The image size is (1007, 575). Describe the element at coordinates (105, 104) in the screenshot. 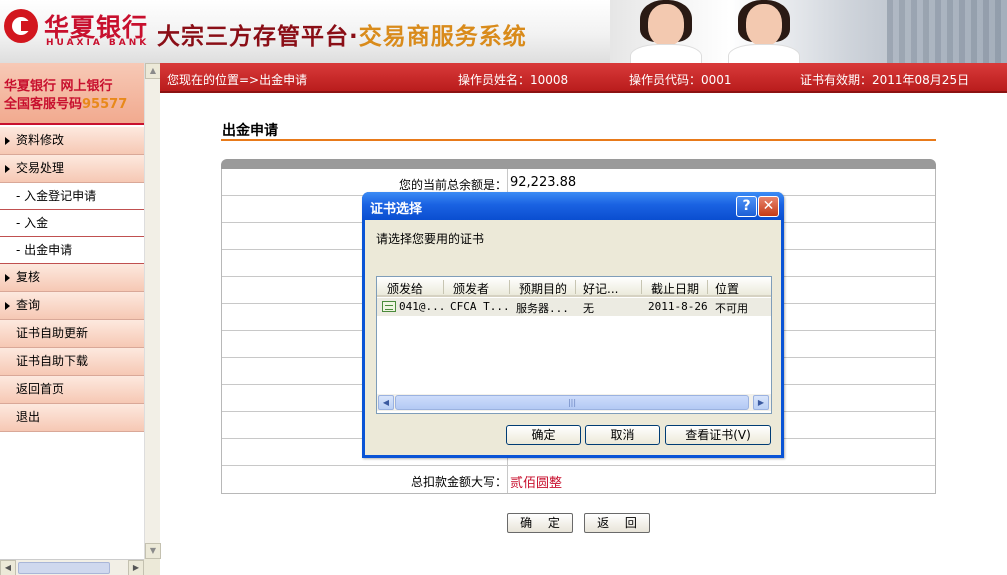

I see `promo-hotline-number: 95577` at that location.